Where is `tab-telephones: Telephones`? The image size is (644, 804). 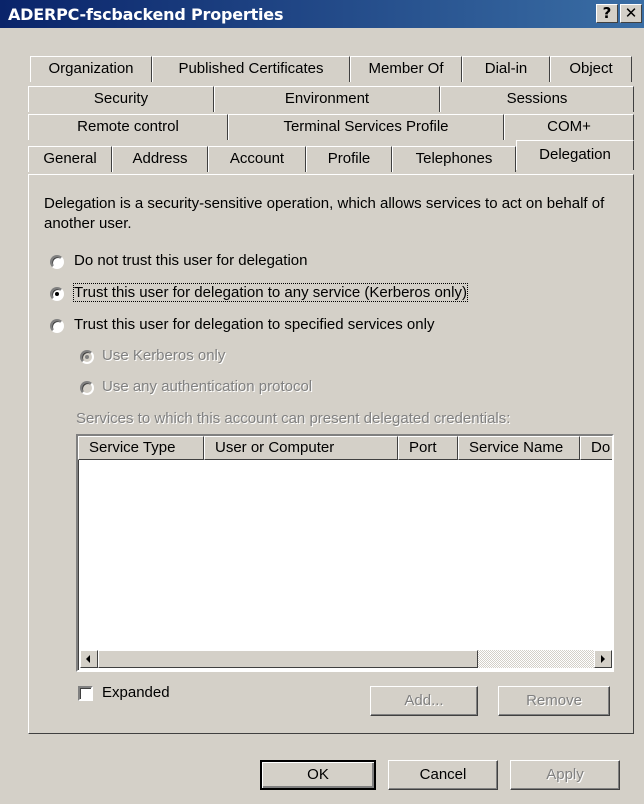 tab-telephones: Telephones is located at coordinates (454, 159).